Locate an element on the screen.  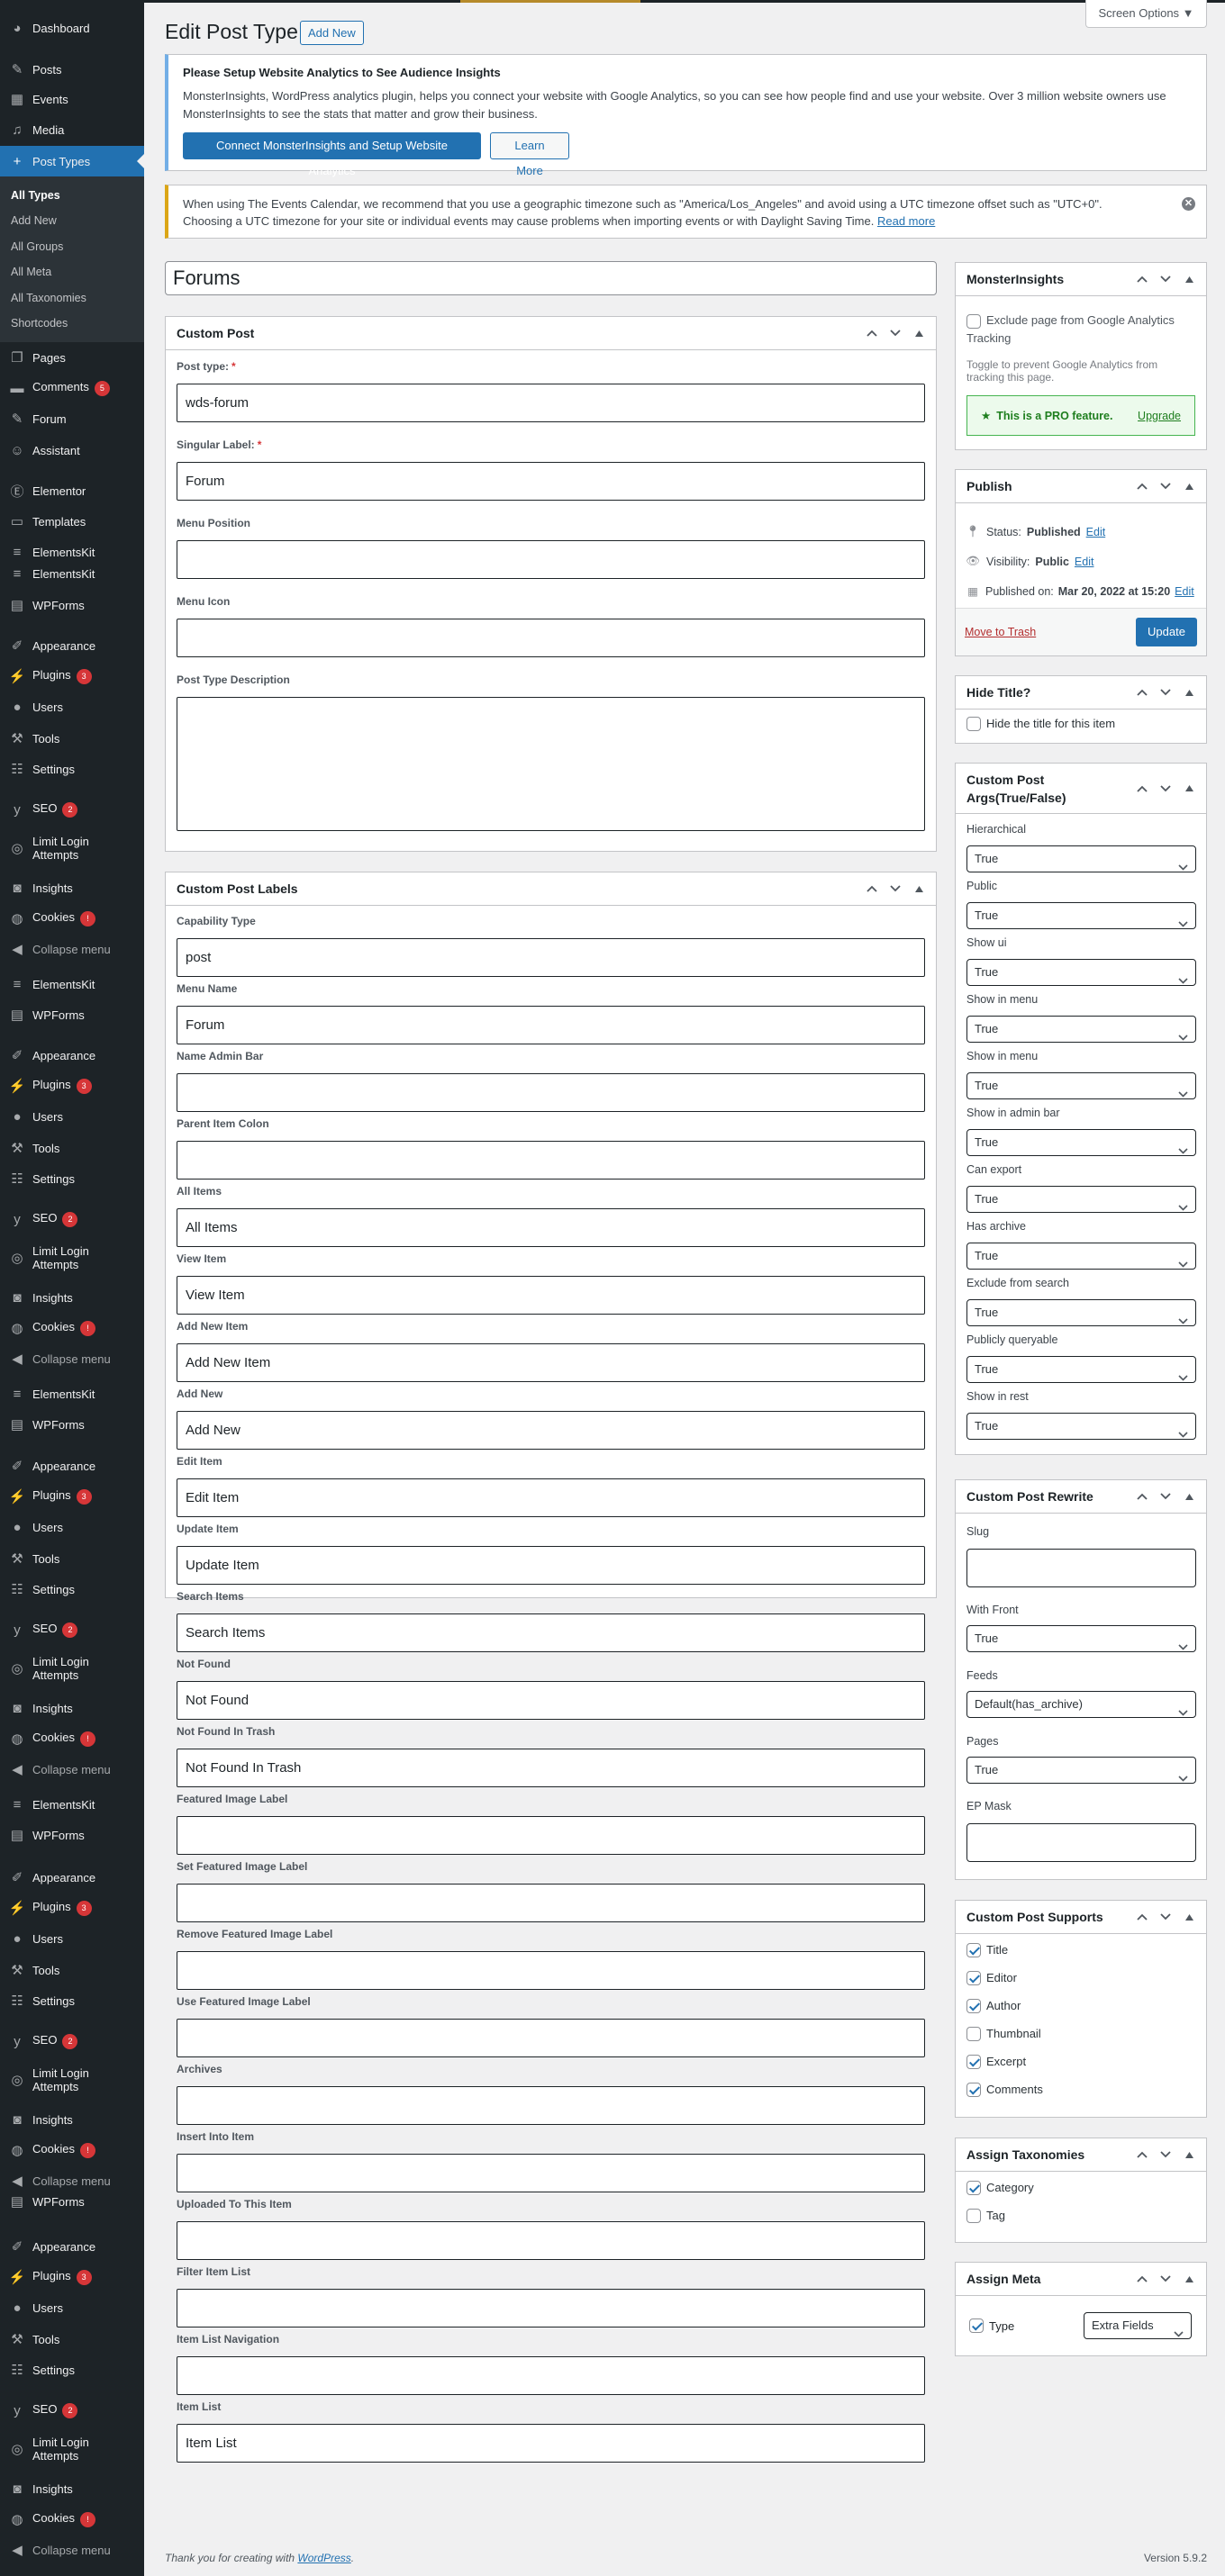
submenu-item-all-types: All Types is located at coordinates (35, 195).